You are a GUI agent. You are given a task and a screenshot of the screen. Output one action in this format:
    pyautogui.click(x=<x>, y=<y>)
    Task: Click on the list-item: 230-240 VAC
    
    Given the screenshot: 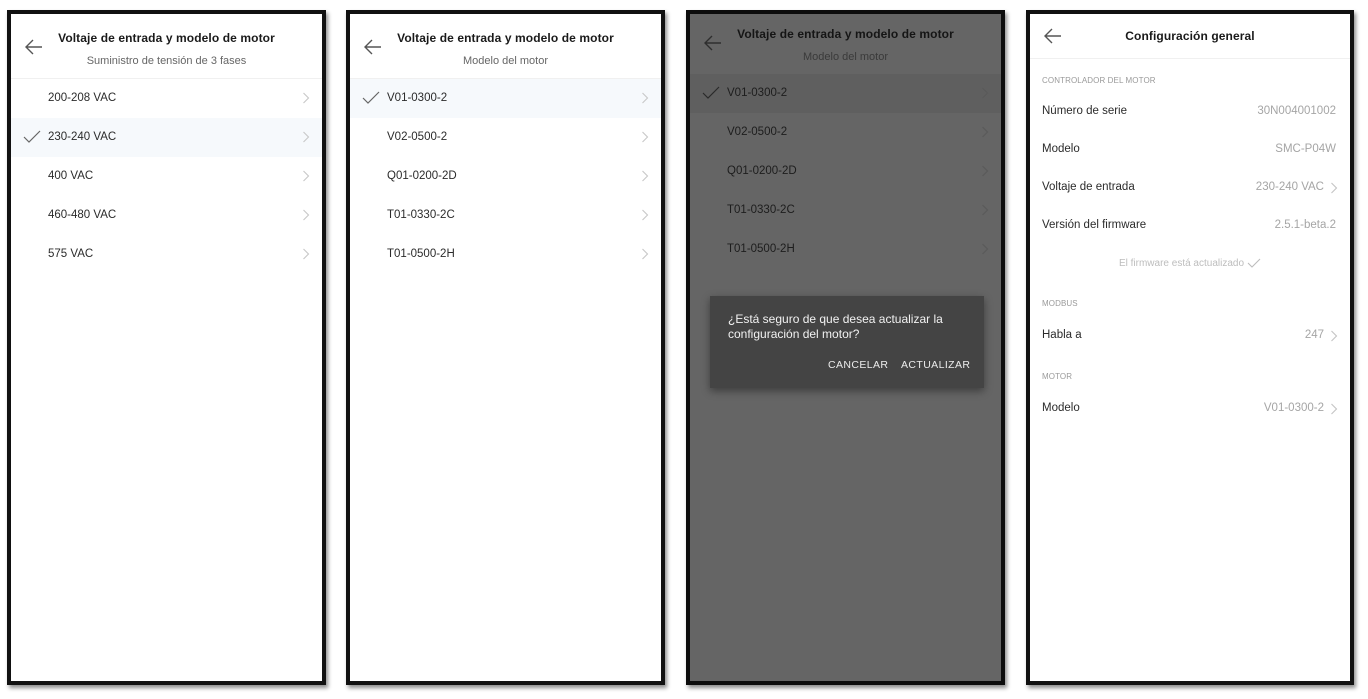 What is the action you would take?
    pyautogui.click(x=166, y=137)
    